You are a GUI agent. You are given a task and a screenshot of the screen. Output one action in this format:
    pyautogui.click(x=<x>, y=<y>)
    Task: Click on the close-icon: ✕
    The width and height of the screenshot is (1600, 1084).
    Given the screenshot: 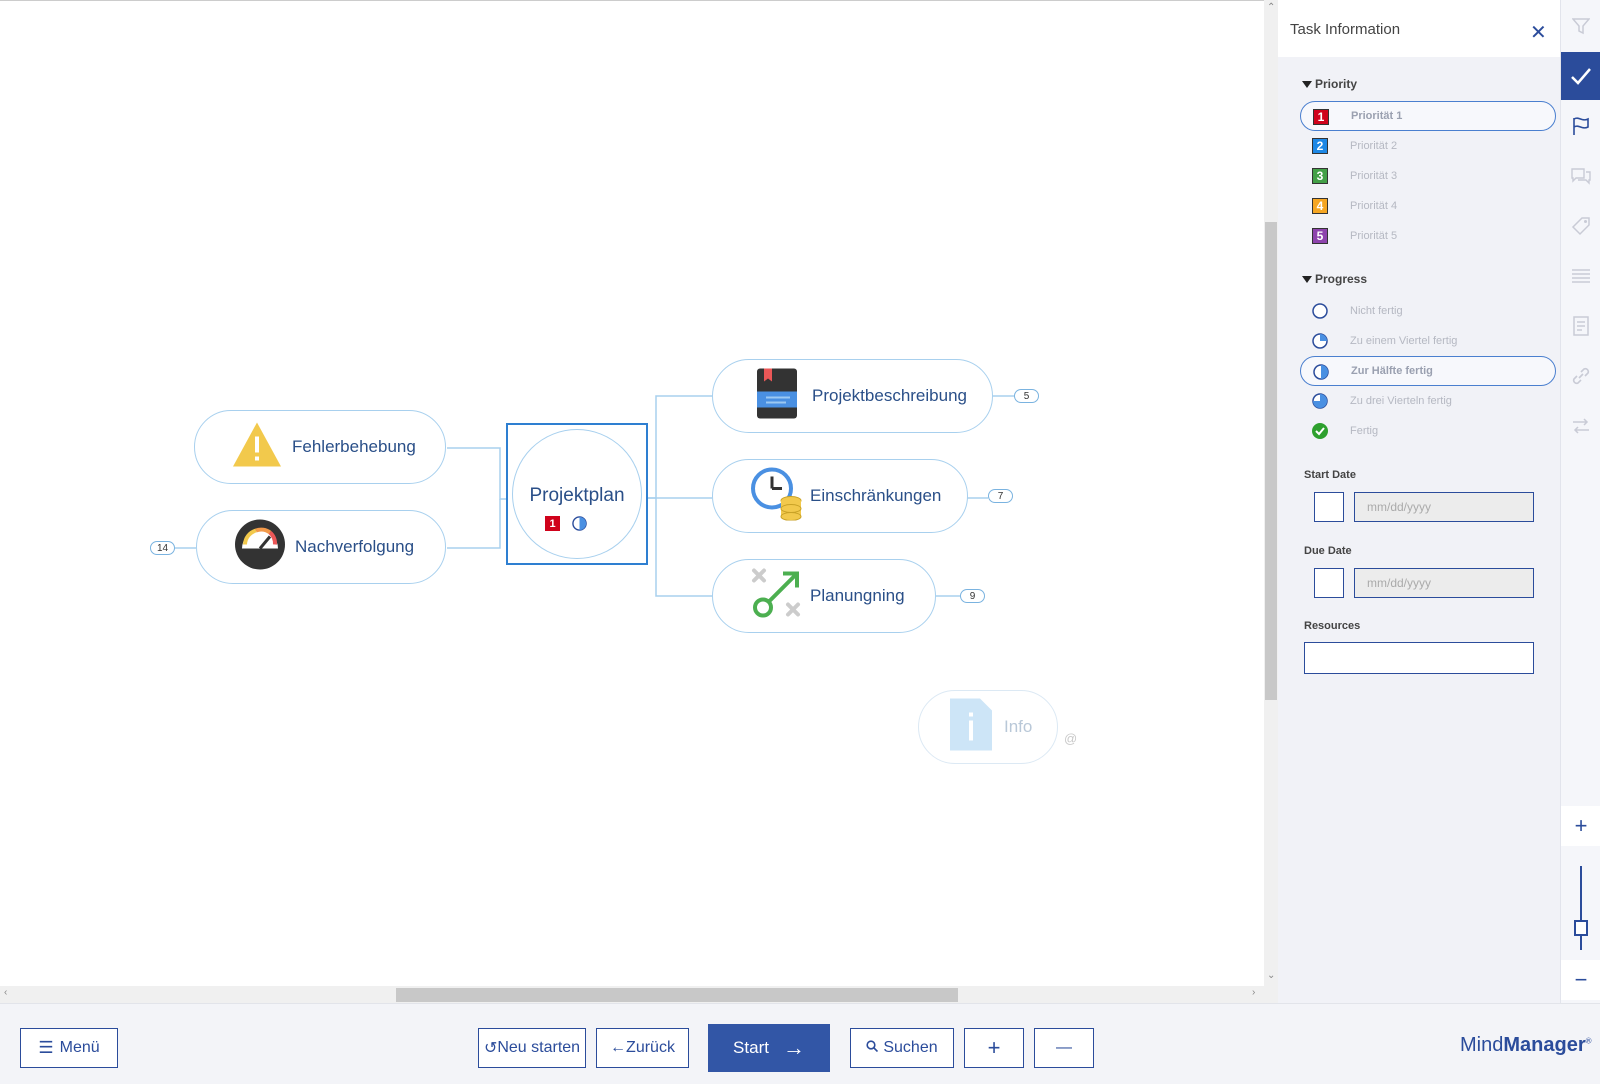 What is the action you would take?
    pyautogui.click(x=1538, y=32)
    